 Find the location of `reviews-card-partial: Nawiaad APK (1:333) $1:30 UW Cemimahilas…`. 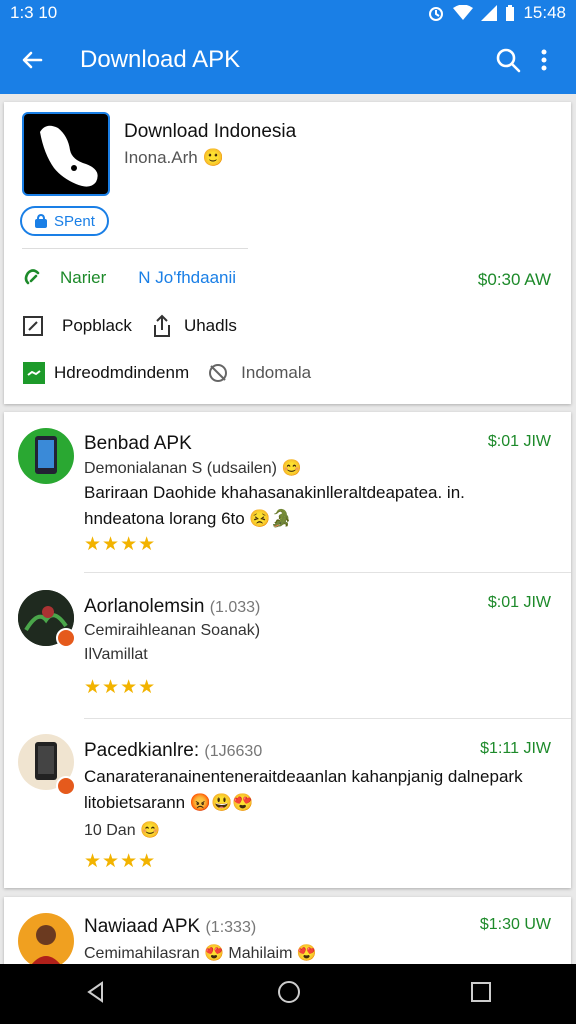

reviews-card-partial: Nawiaad APK (1:333) $1:30 UW Cemimahilas… is located at coordinates (287, 932).